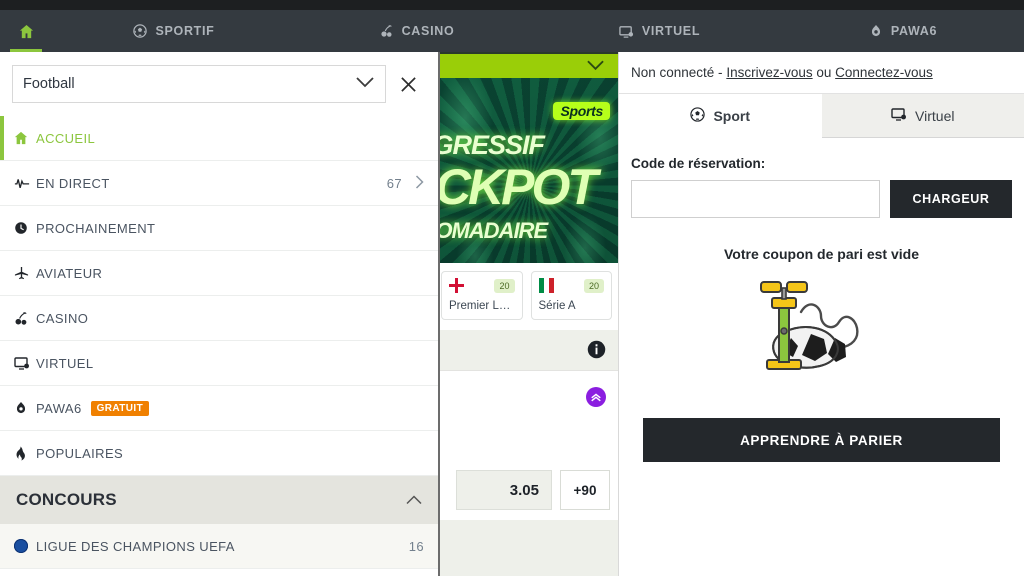 The image size is (1024, 576). Describe the element at coordinates (219, 363) in the screenshot. I see `sidebar-item-virtuel: VIRTUEL` at that location.